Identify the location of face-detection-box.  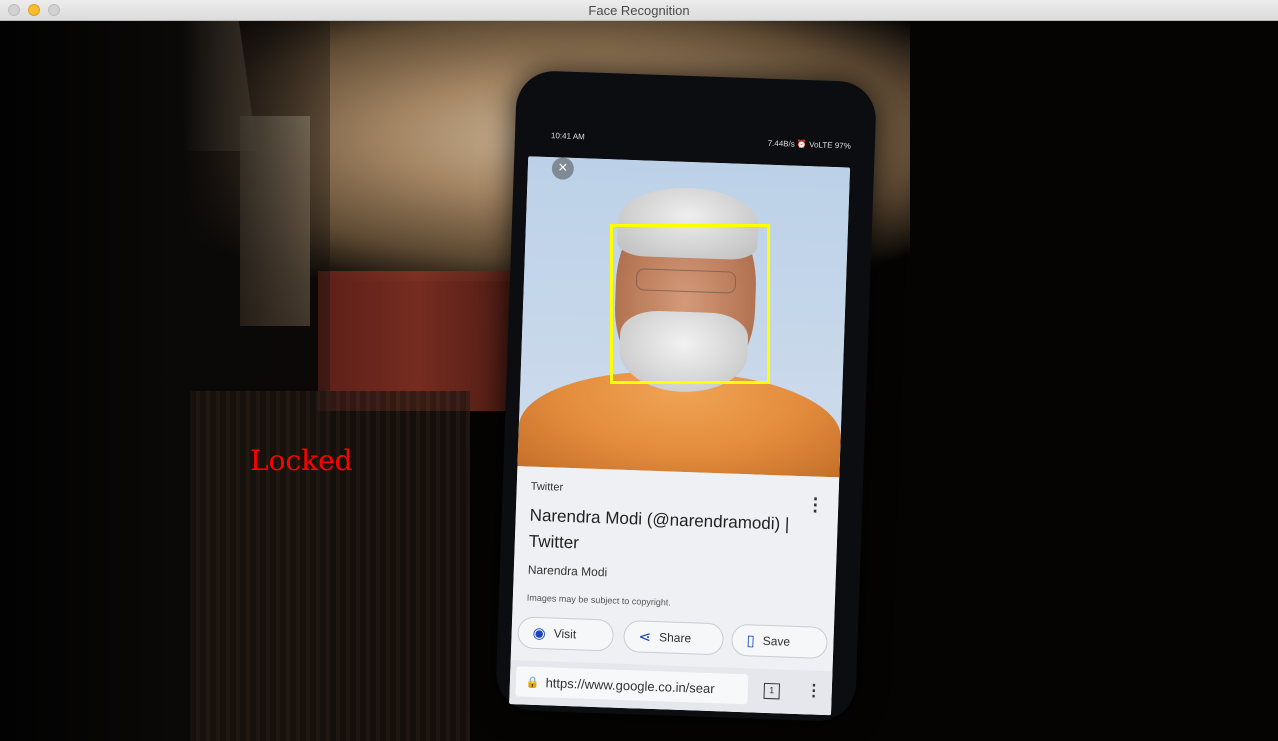
(690, 304).